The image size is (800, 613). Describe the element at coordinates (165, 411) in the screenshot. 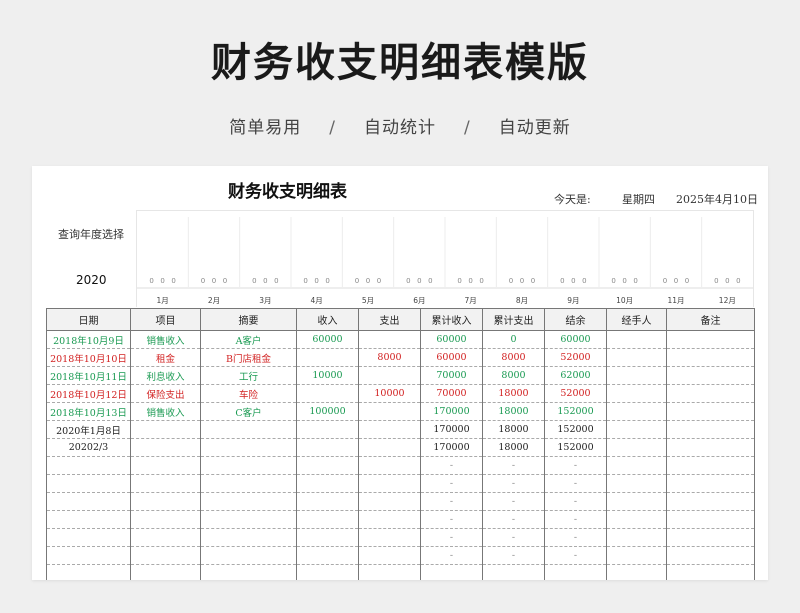

I see `table-cell: 销售收入` at that location.